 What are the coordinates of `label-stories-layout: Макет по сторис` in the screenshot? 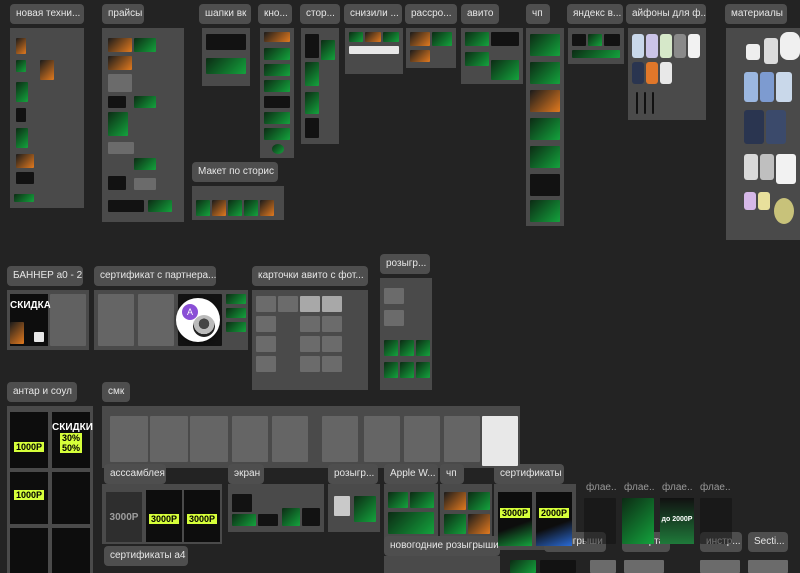 It's located at (235, 172).